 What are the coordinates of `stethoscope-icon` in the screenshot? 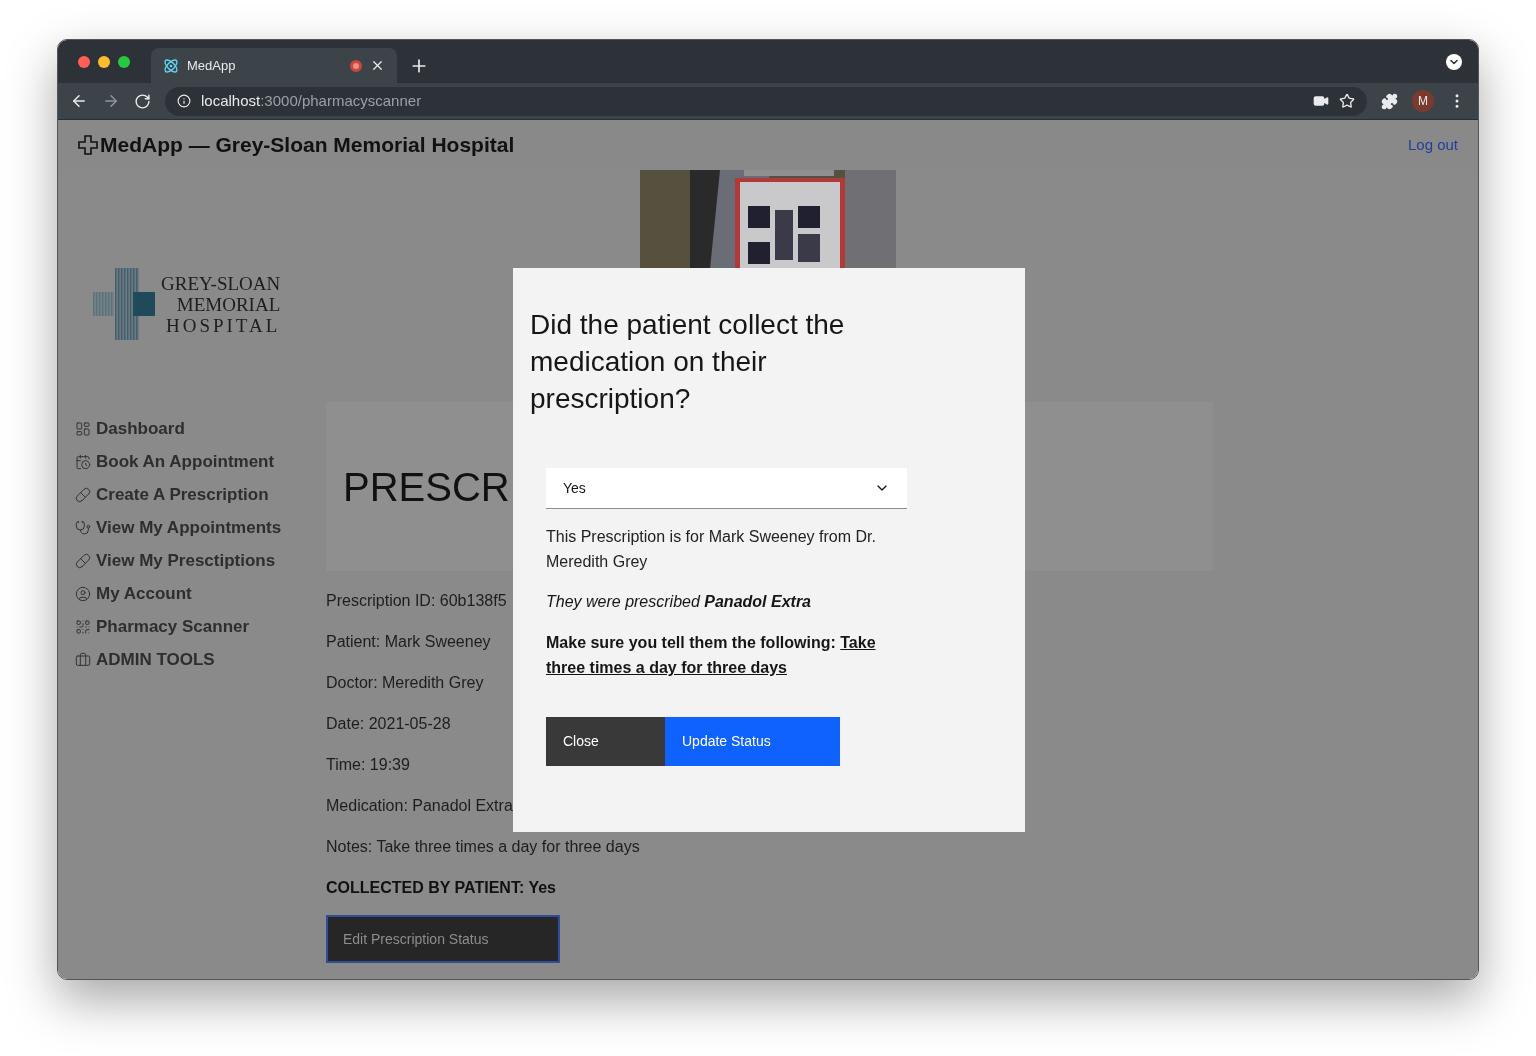 It's located at (83, 527).